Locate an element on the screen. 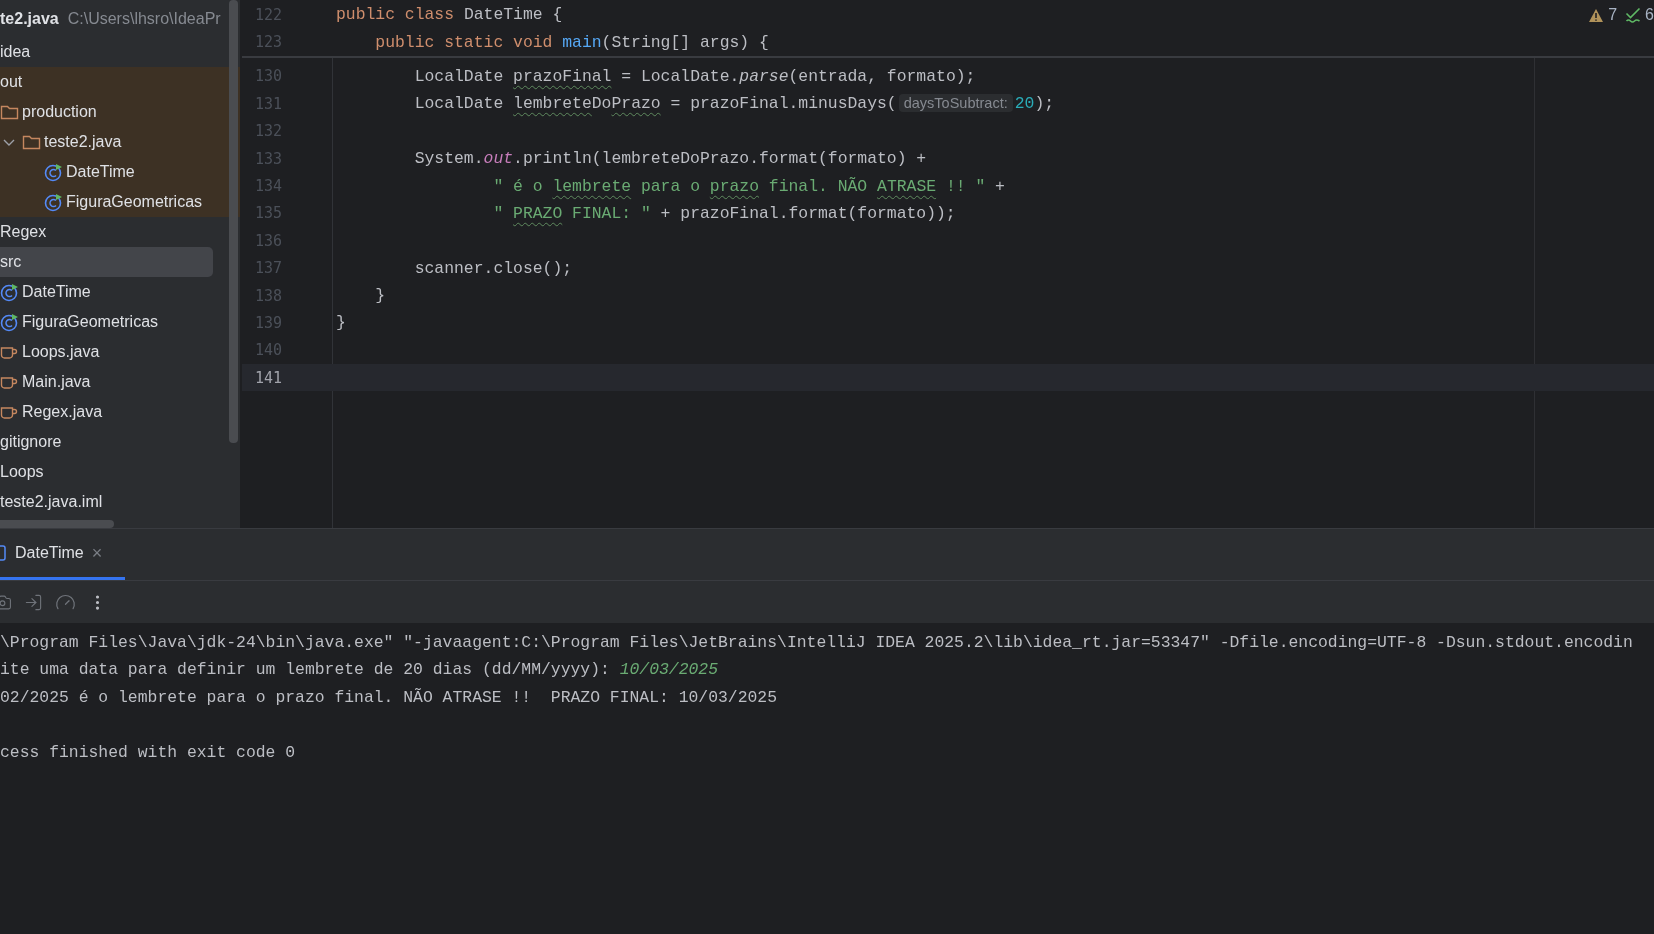 Image resolution: width=1654 pixels, height=934 pixels. console-line: cess finished with exit code 0 is located at coordinates (148, 752).